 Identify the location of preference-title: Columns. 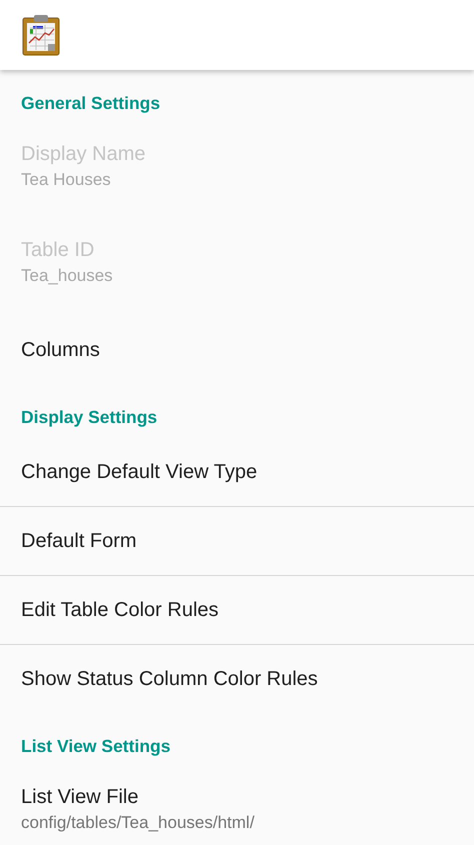
(237, 350).